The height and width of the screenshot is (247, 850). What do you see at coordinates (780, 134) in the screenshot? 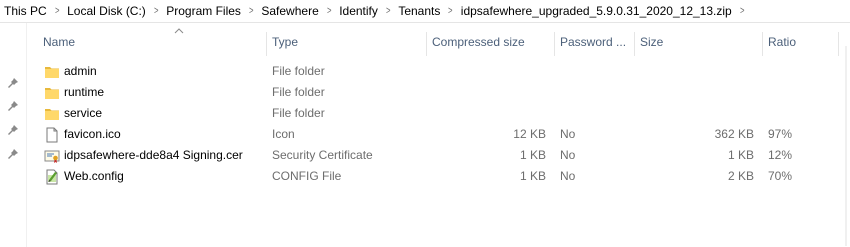
I see `file-ratio: 97%` at bounding box center [780, 134].